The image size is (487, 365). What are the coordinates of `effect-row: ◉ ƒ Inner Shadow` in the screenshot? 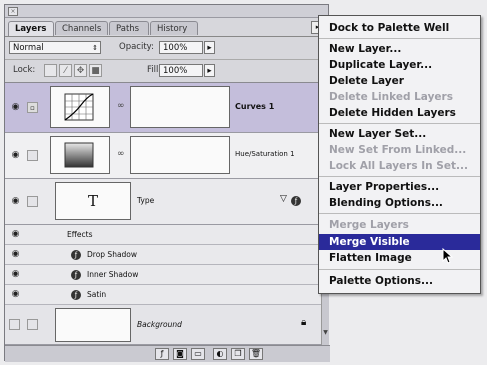 It's located at (163, 275).